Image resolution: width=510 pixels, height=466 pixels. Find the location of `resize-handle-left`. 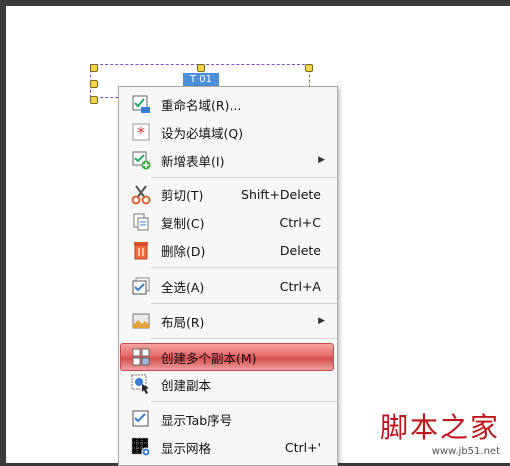

resize-handle-left is located at coordinates (94, 84).